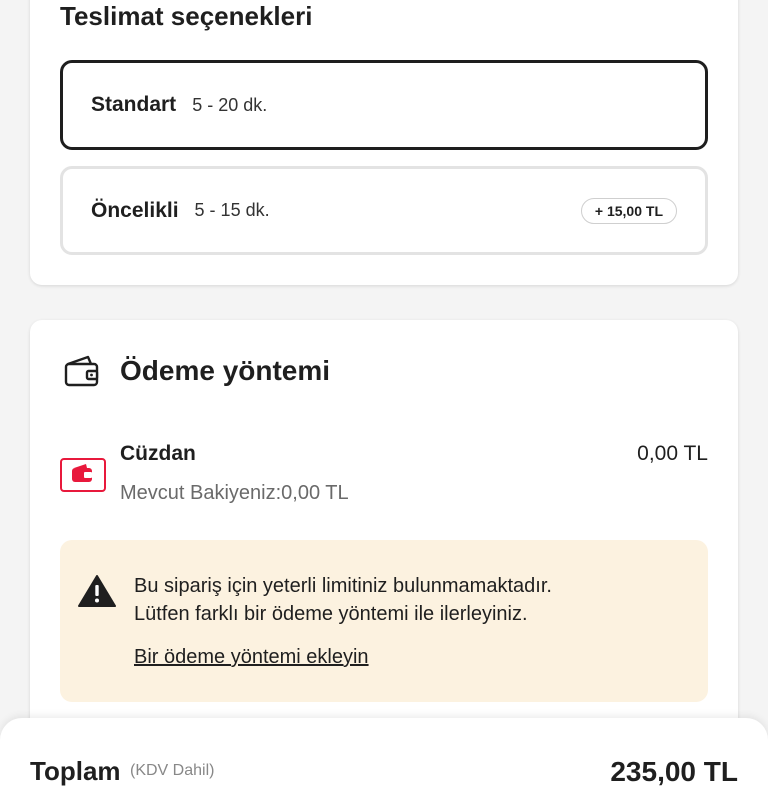  What do you see at coordinates (251, 657) in the screenshot?
I see `add-payment-method-link: Bir ödeme yöntemi ekleyin` at bounding box center [251, 657].